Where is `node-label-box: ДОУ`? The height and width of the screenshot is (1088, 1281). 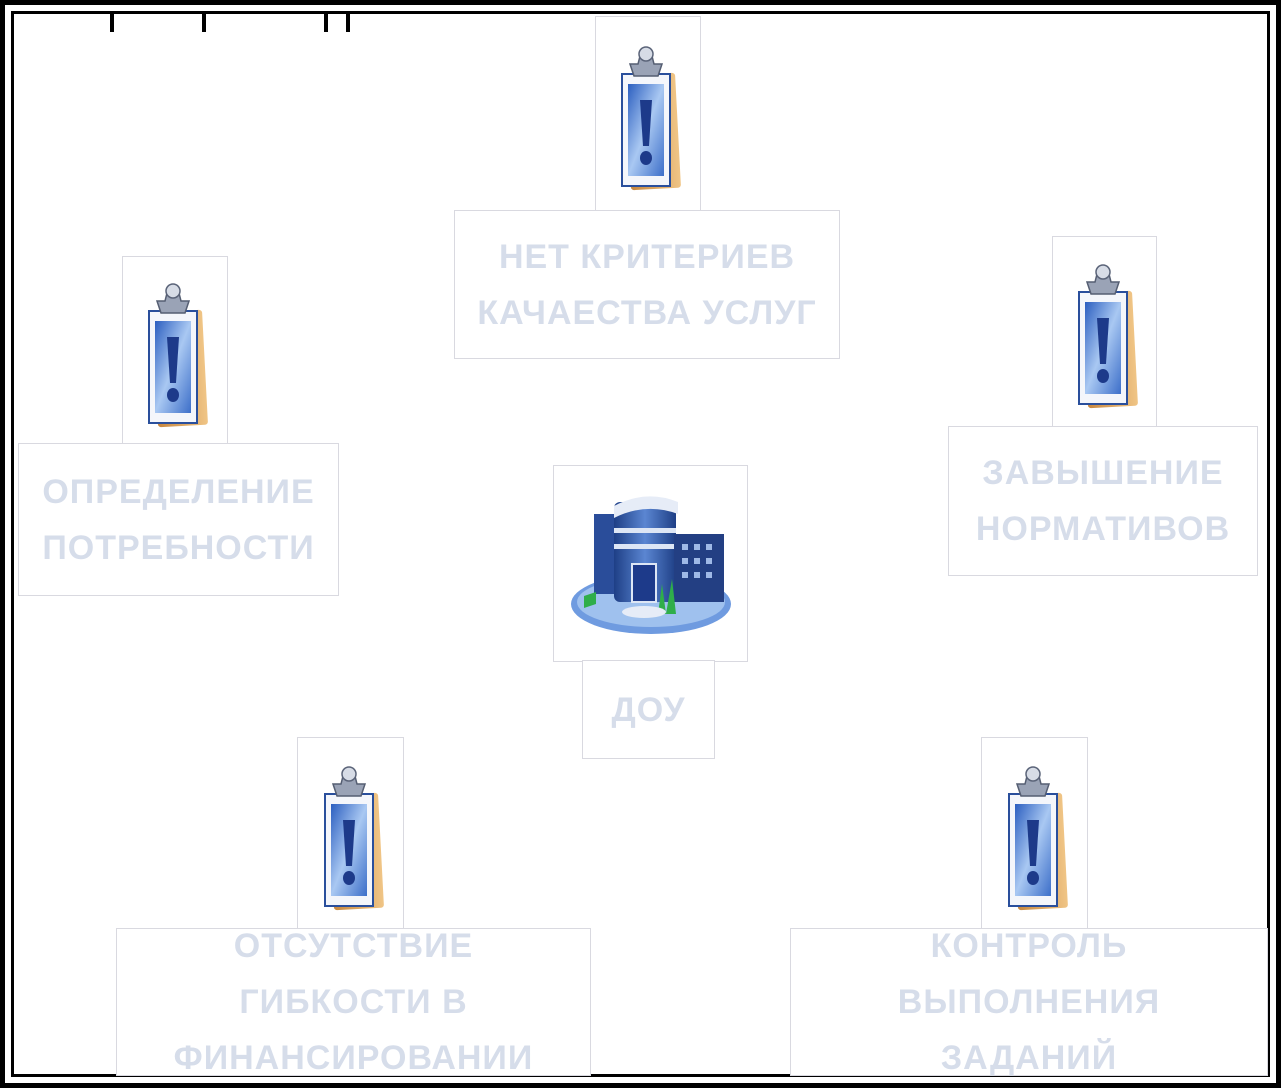 node-label-box: ДОУ is located at coordinates (648, 709).